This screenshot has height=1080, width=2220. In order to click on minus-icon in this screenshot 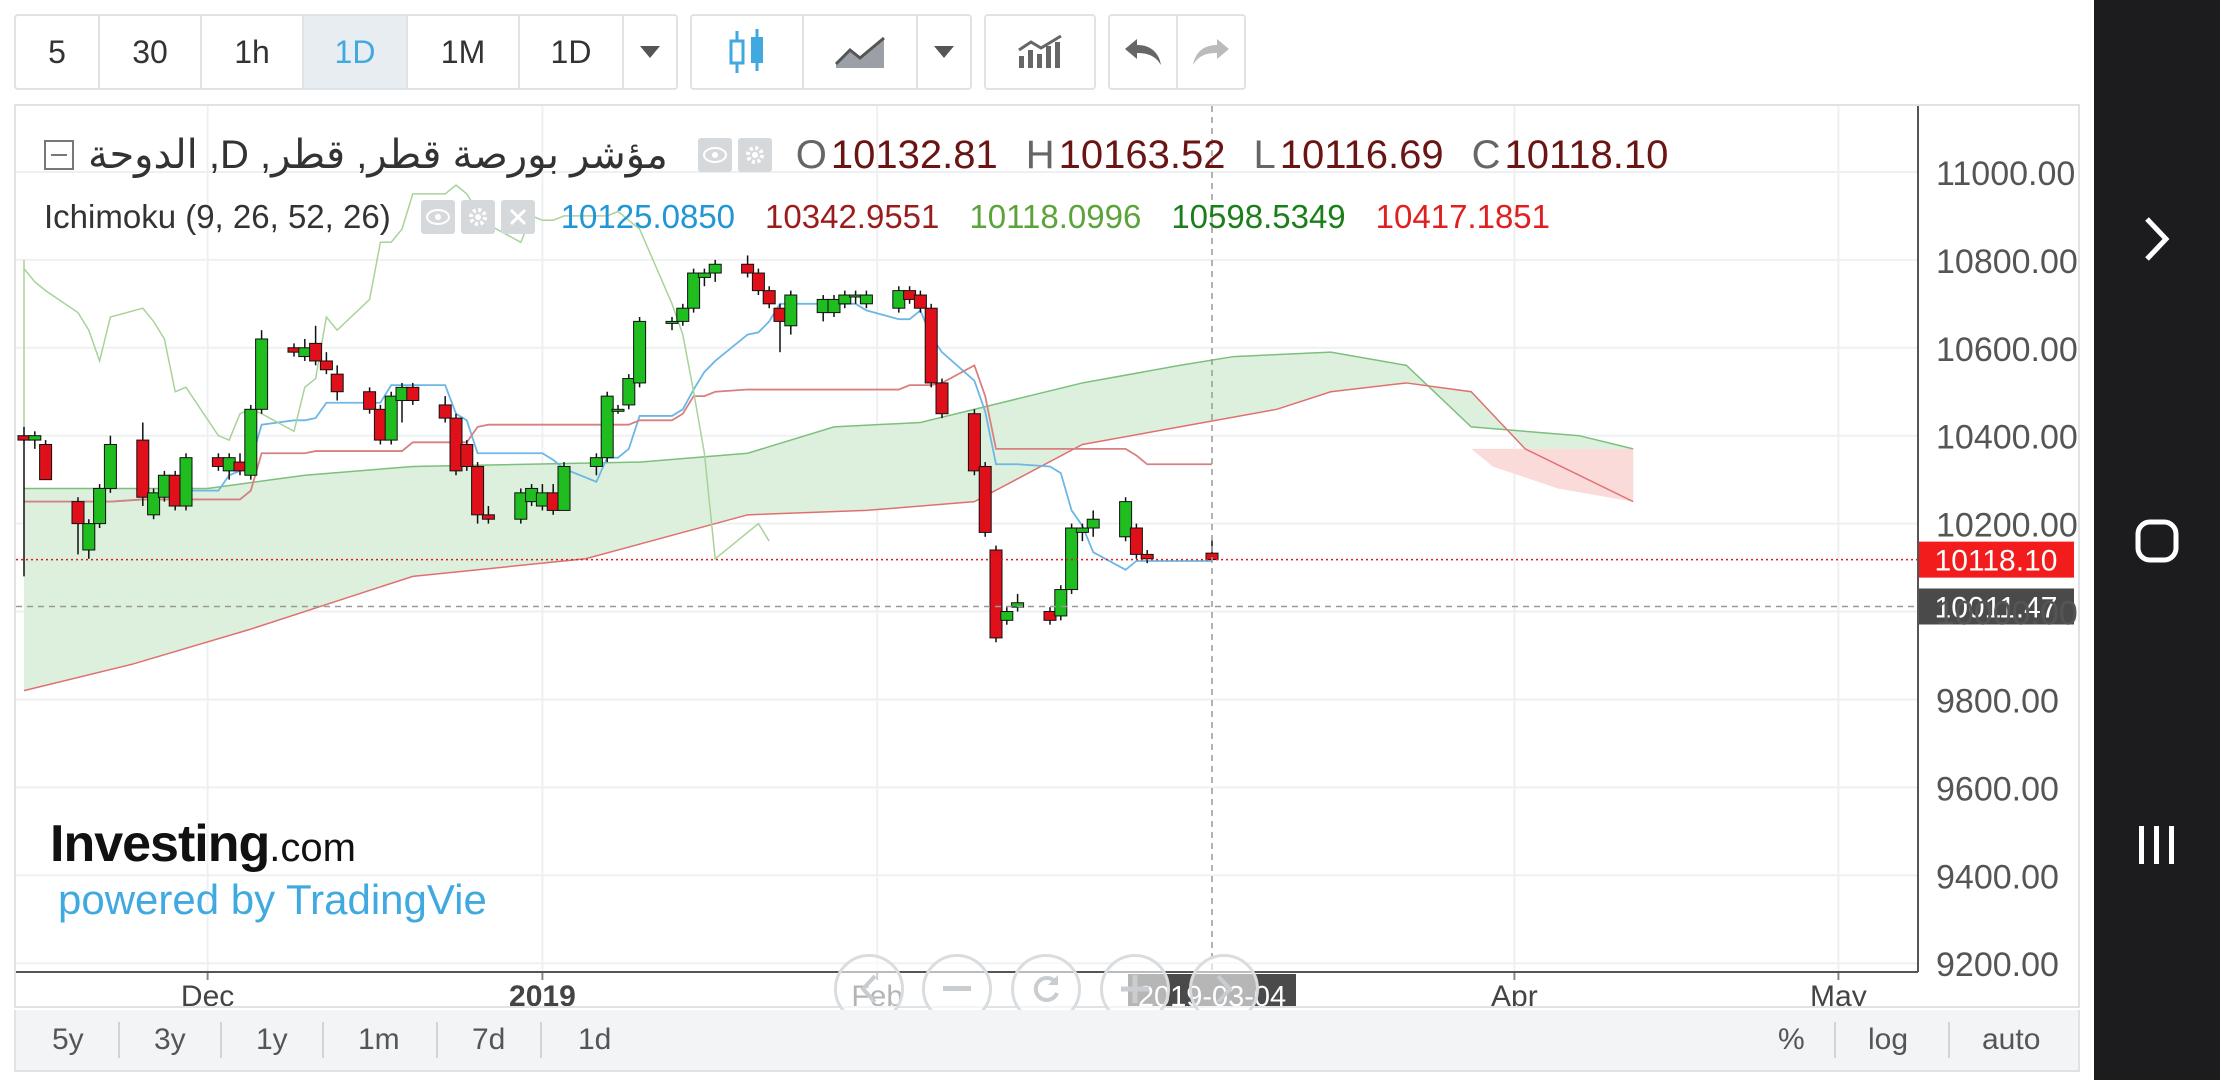, I will do `click(957, 988)`.